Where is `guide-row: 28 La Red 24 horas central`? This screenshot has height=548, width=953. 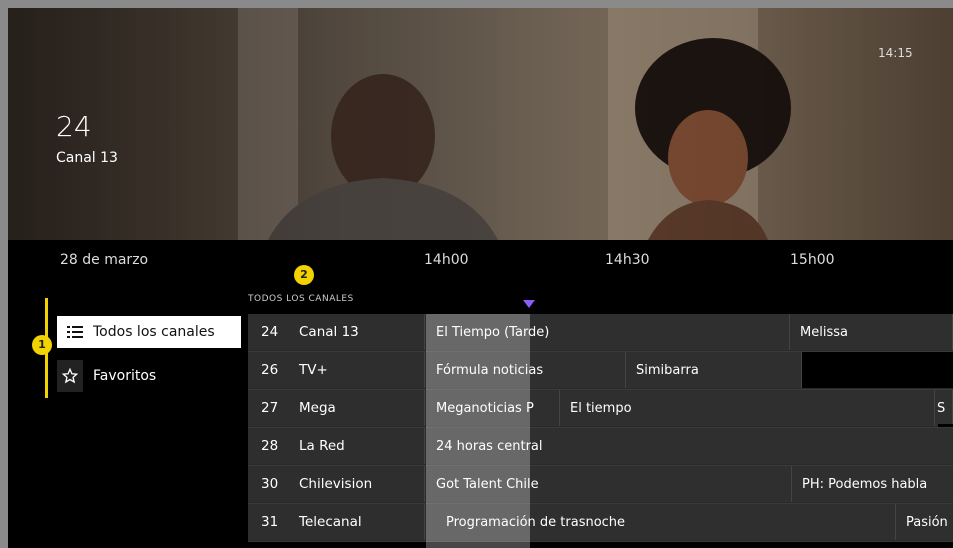 guide-row: 28 La Red 24 horas central is located at coordinates (600, 447).